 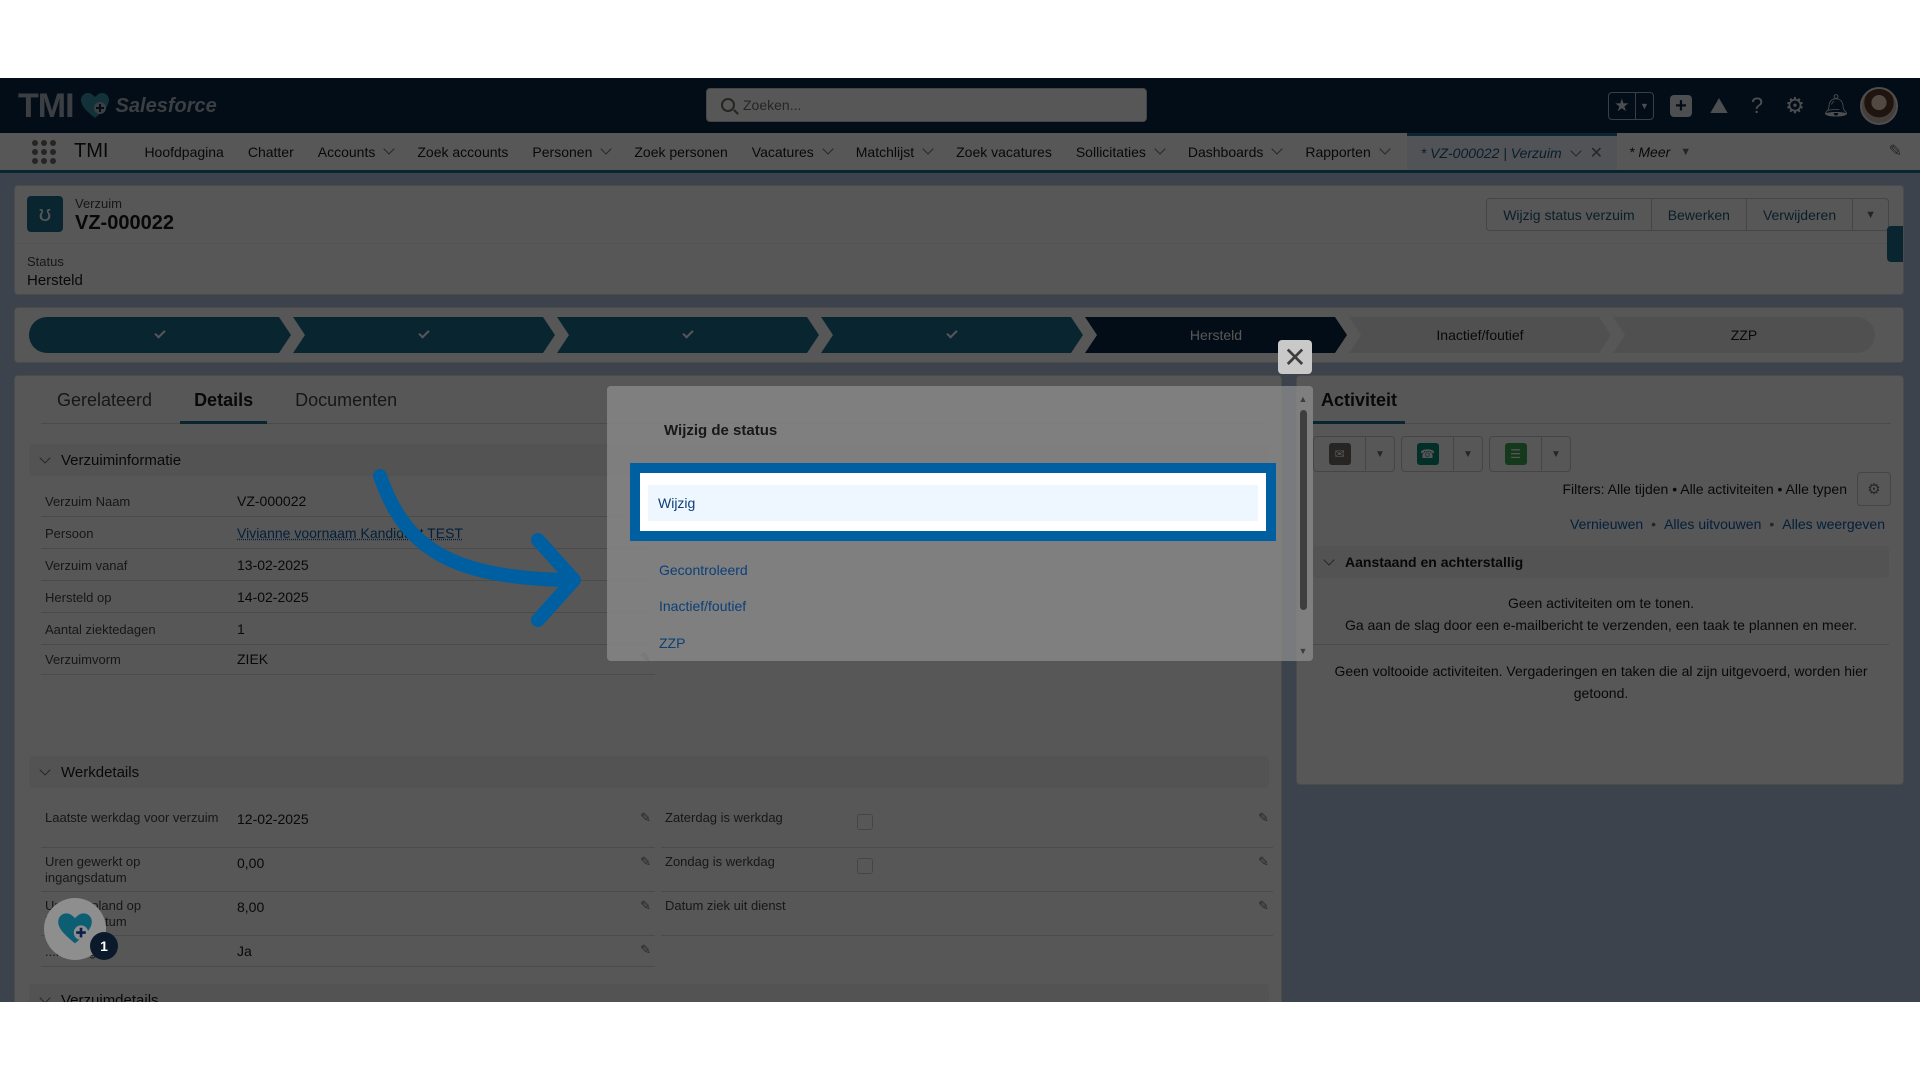 I want to click on option-gecontroleerd: Gecontroleerd, so click(x=703, y=570).